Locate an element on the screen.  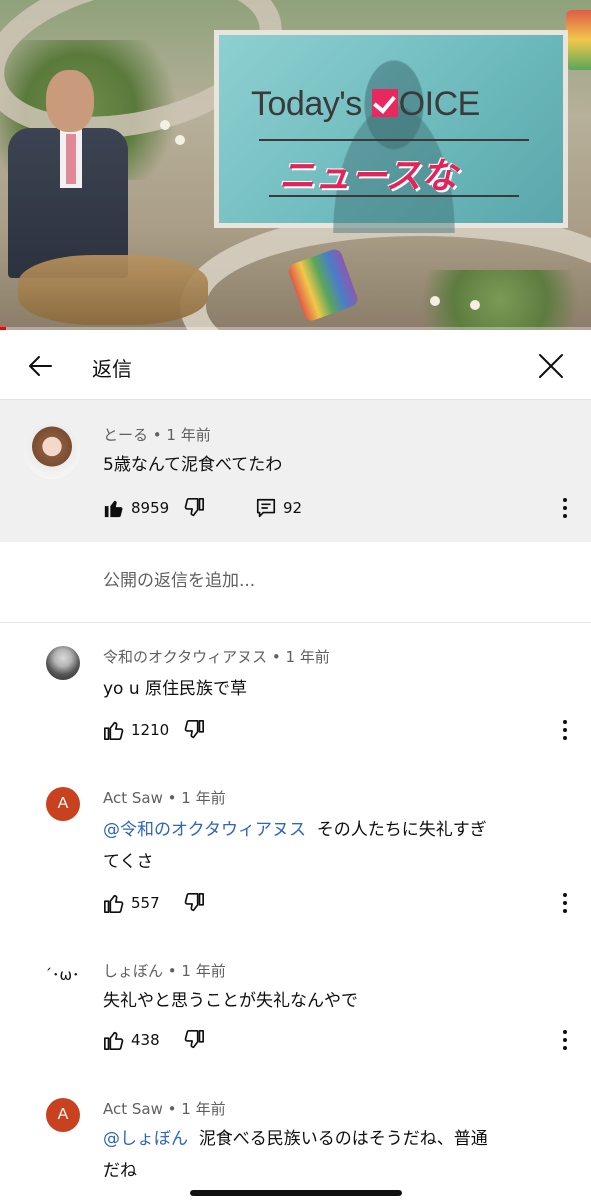
check-logo-icon is located at coordinates (384, 103).